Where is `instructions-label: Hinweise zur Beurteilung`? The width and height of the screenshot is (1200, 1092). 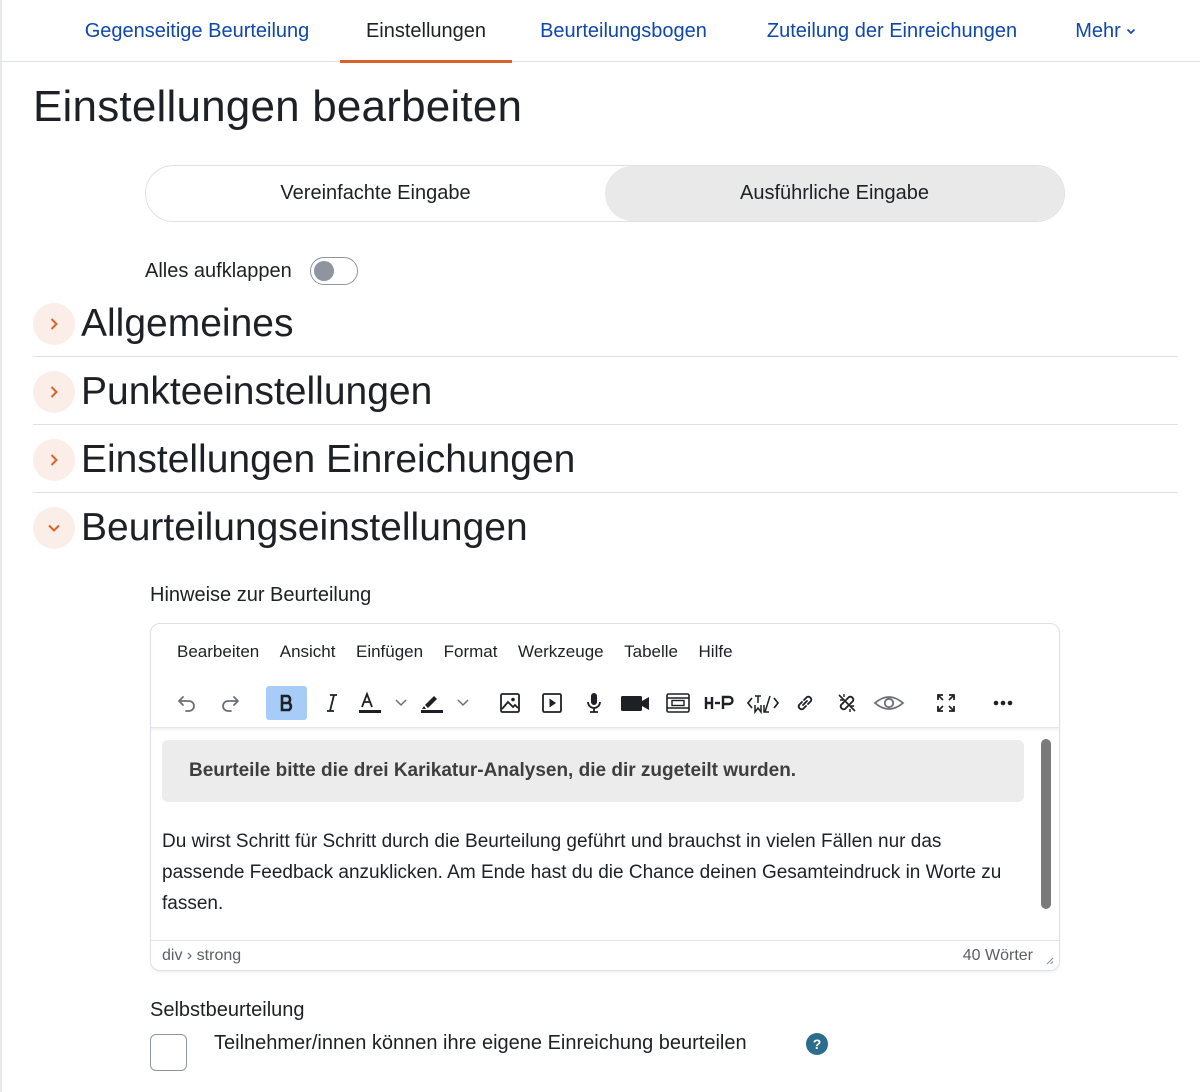 instructions-label: Hinweise zur Beurteilung is located at coordinates (261, 595).